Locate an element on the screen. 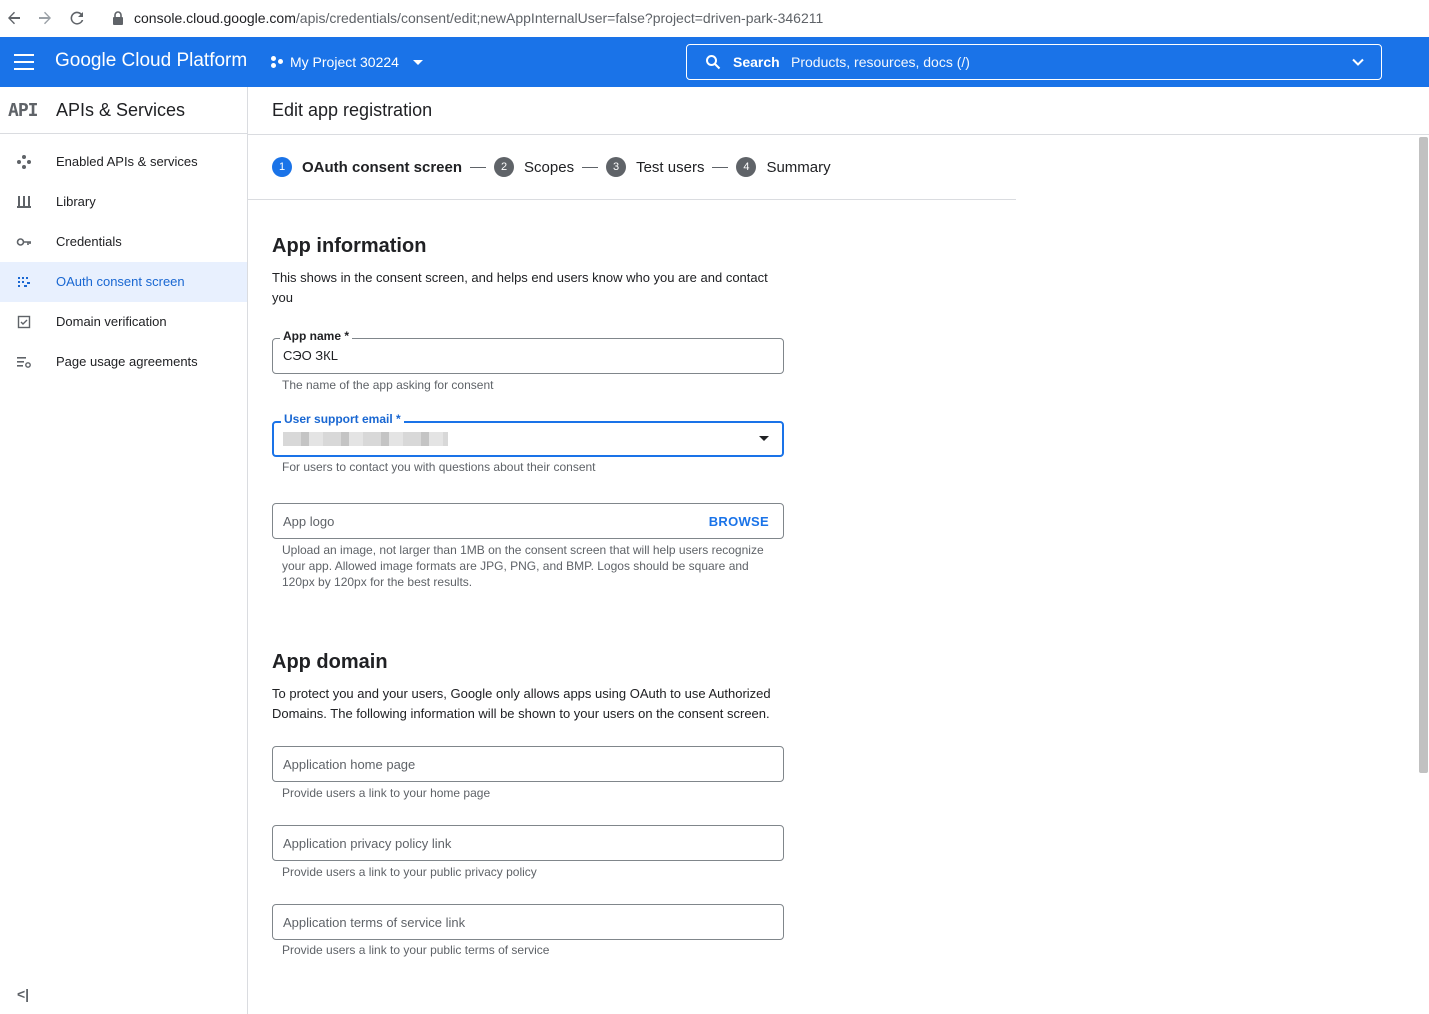  step-label: Summary is located at coordinates (798, 167).